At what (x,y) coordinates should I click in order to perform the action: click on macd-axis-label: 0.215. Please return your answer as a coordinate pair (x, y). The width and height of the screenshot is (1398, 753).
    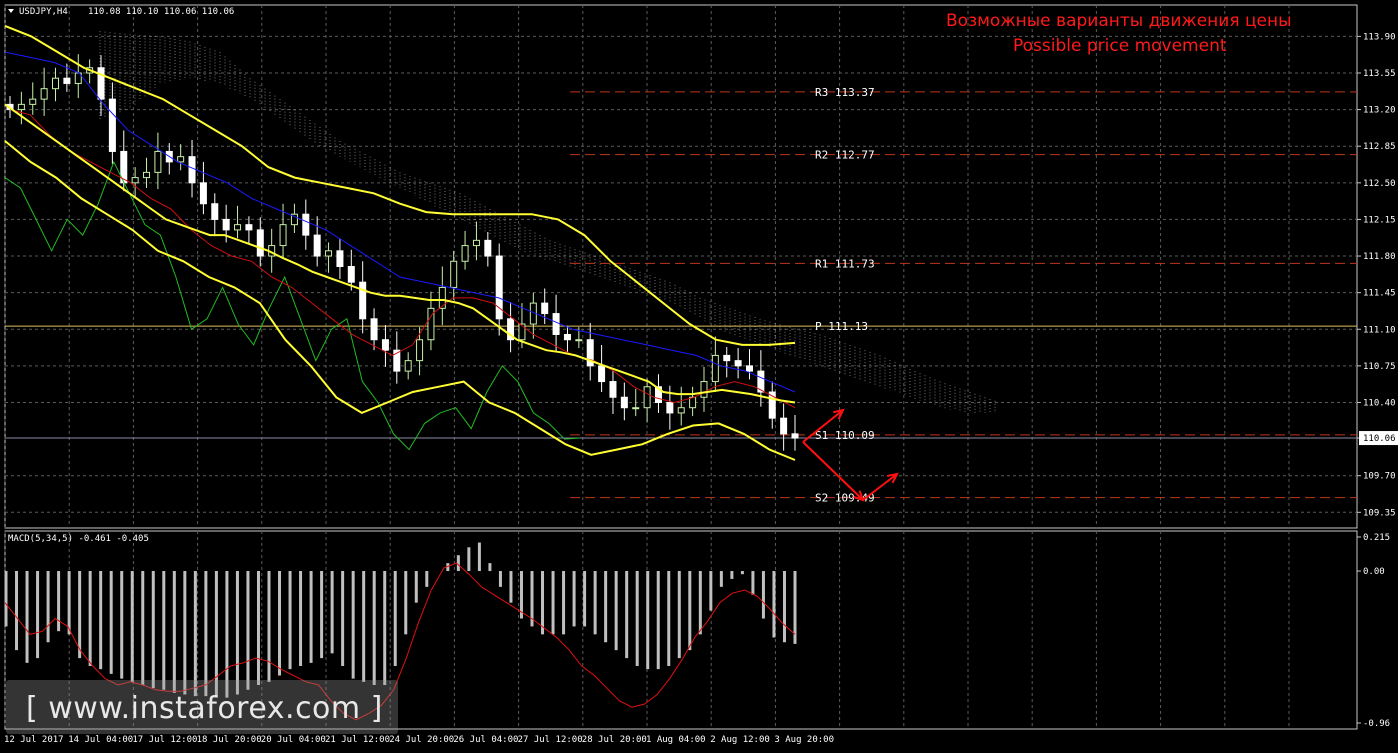
    Looking at the image, I should click on (1376, 538).